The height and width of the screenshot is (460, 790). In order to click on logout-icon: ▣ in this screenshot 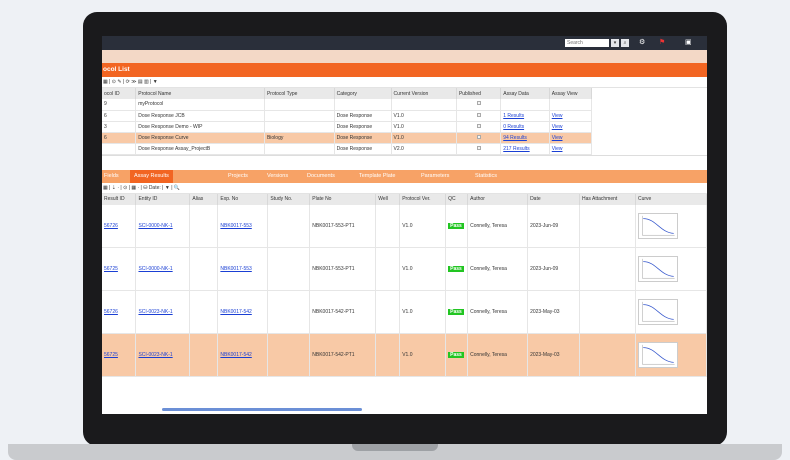, I will do `click(688, 42)`.